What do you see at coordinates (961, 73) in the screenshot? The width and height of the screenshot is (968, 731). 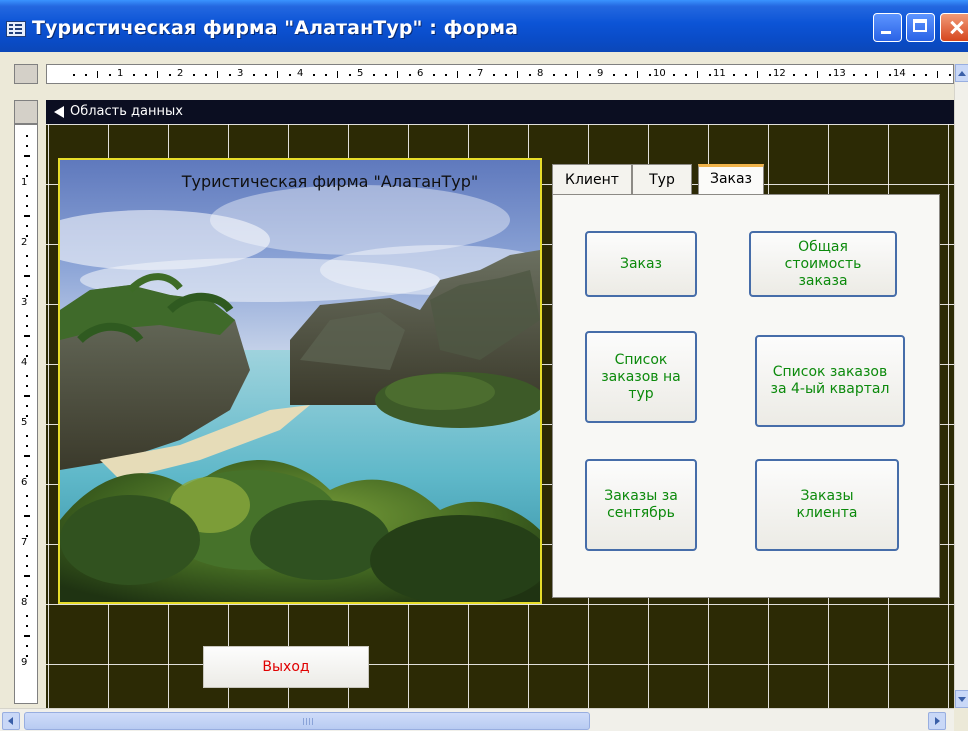 I see `scroll-up-arrow-icon` at bounding box center [961, 73].